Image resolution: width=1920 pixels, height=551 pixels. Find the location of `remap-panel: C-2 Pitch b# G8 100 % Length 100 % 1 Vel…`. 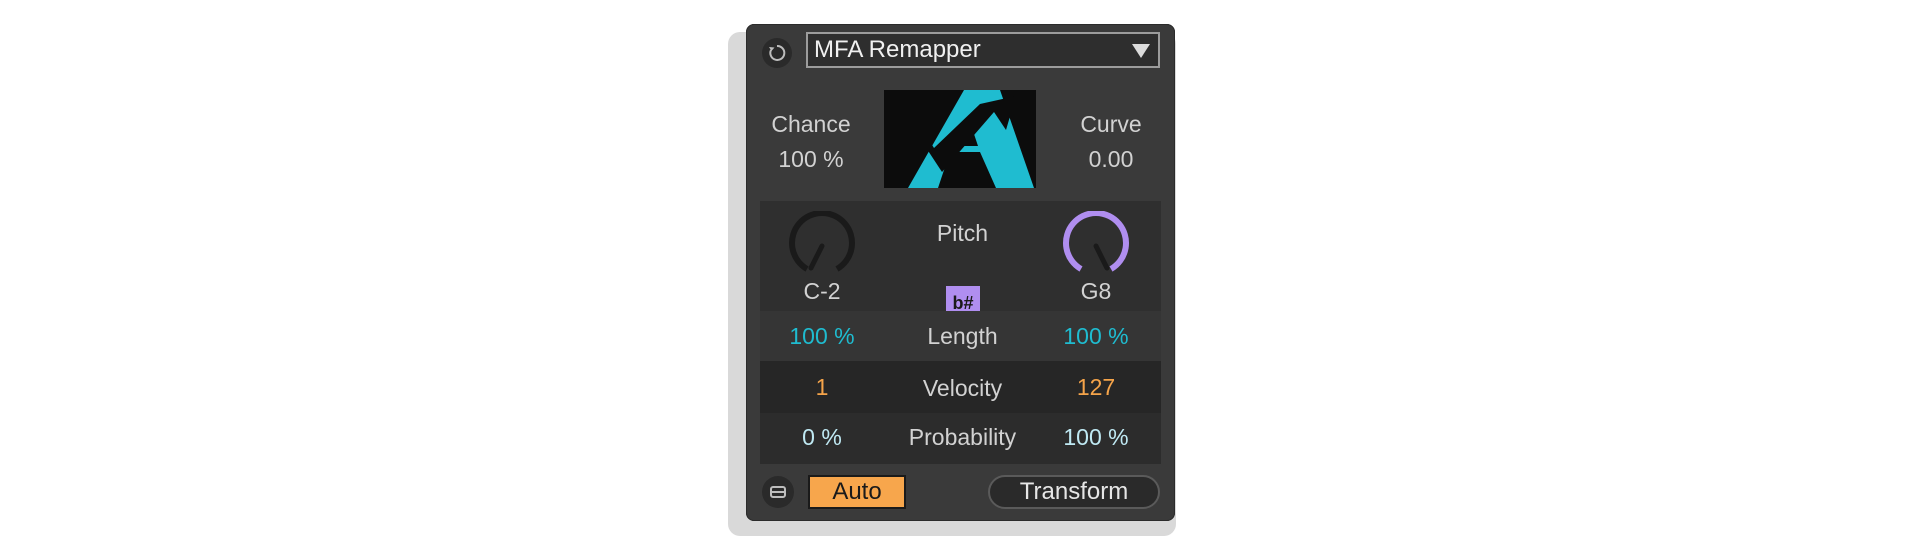

remap-panel: C-2 Pitch b# G8 100 % Length 100 % 1 Vel… is located at coordinates (960, 332).